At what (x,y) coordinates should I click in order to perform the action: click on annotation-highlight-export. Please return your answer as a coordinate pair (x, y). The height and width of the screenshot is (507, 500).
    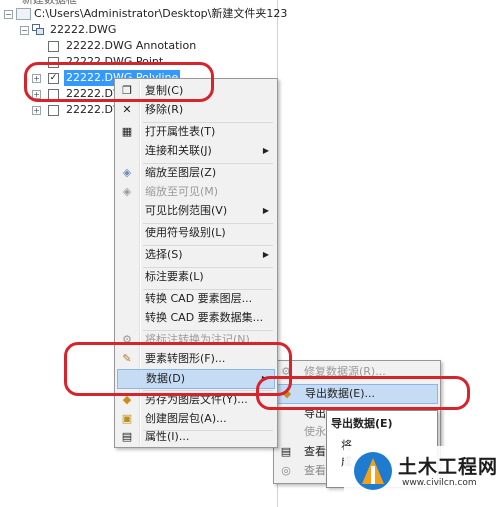
    Looking at the image, I should click on (363, 393).